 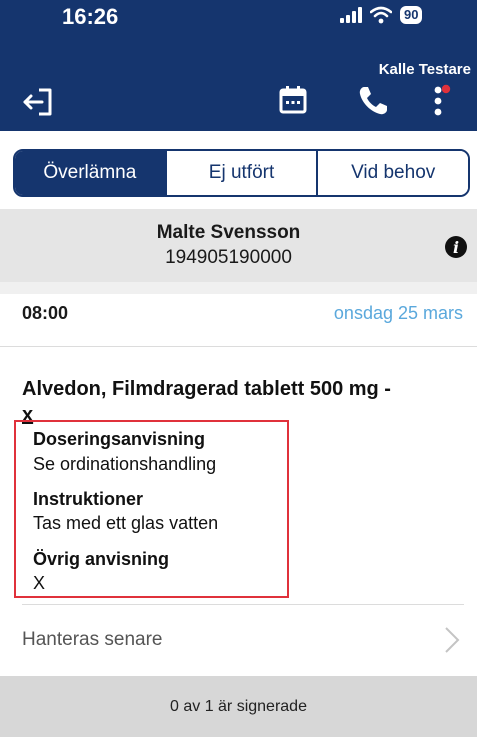 I want to click on patient-banner: Malte Svensson 194905190000, so click(x=238, y=245).